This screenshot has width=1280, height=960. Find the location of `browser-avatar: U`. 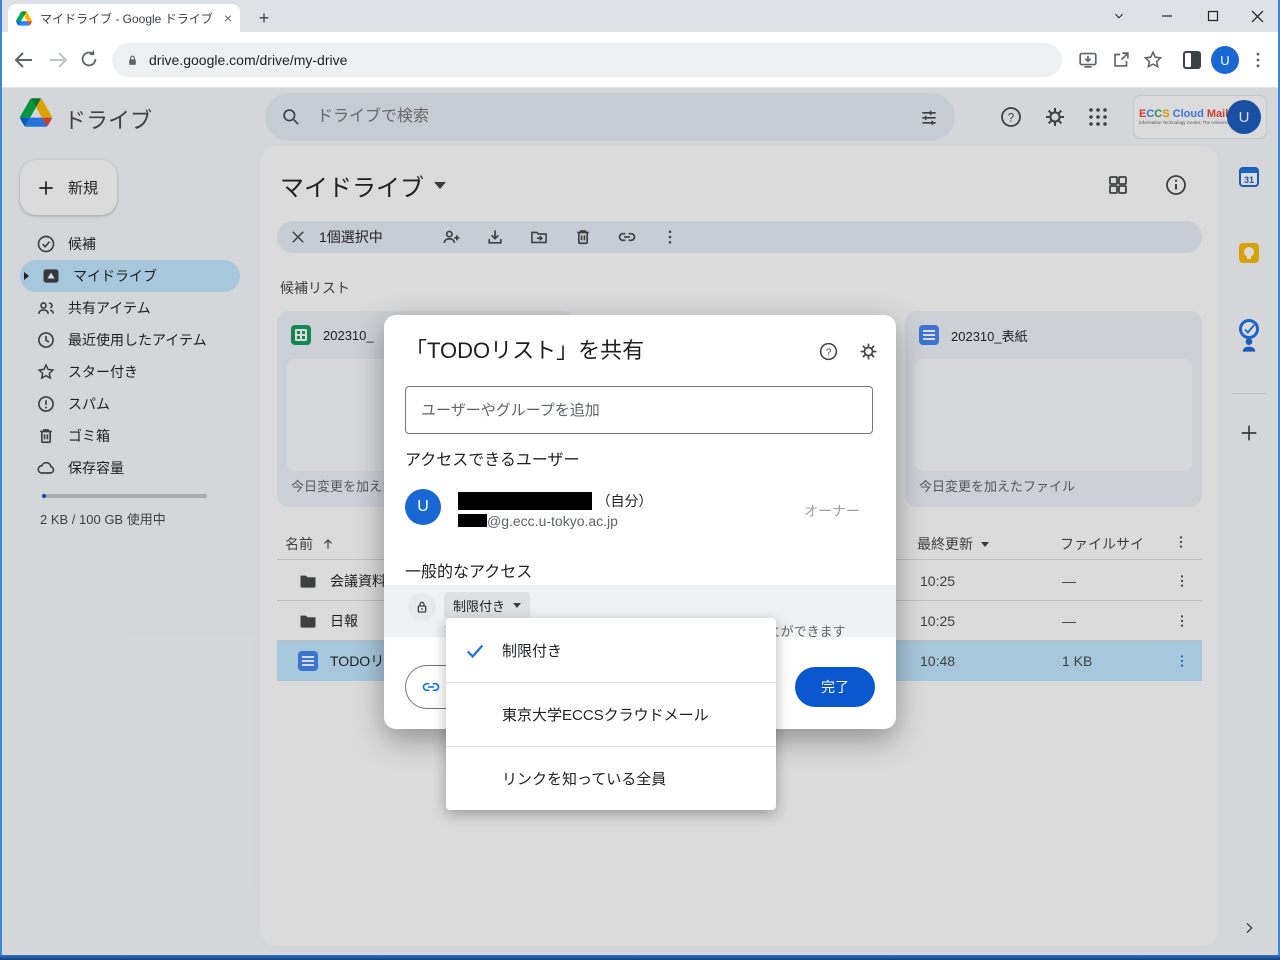

browser-avatar: U is located at coordinates (1225, 60).